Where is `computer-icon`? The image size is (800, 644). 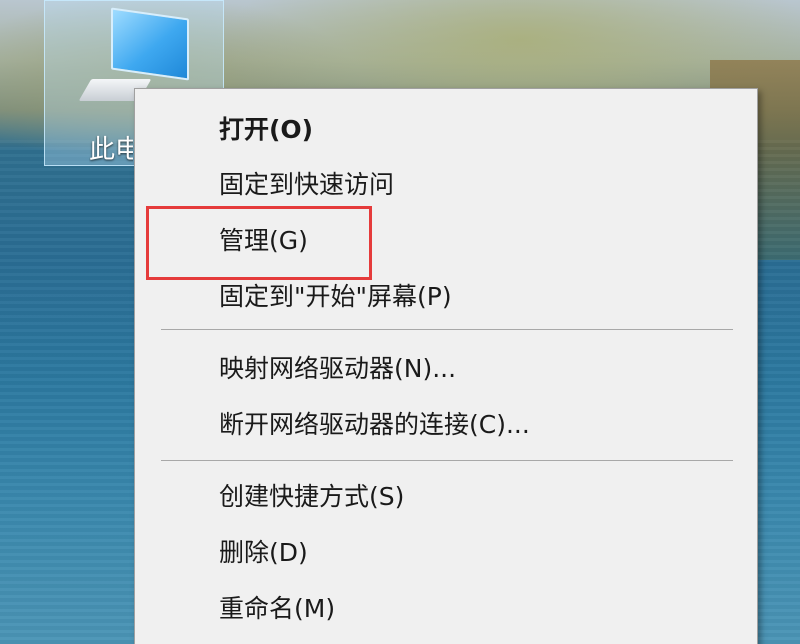
computer-icon is located at coordinates (150, 44).